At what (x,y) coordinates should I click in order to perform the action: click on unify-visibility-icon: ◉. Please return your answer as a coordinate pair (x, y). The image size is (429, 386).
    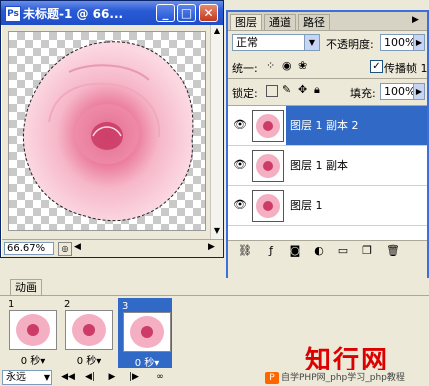
    Looking at the image, I should click on (287, 66).